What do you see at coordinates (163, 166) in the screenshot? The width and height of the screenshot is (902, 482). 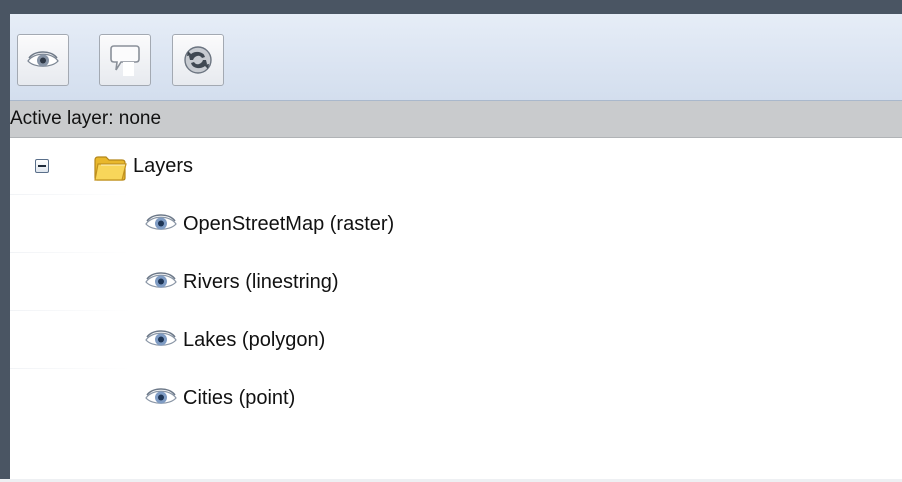 I see `tree-group-label: Layers` at bounding box center [163, 166].